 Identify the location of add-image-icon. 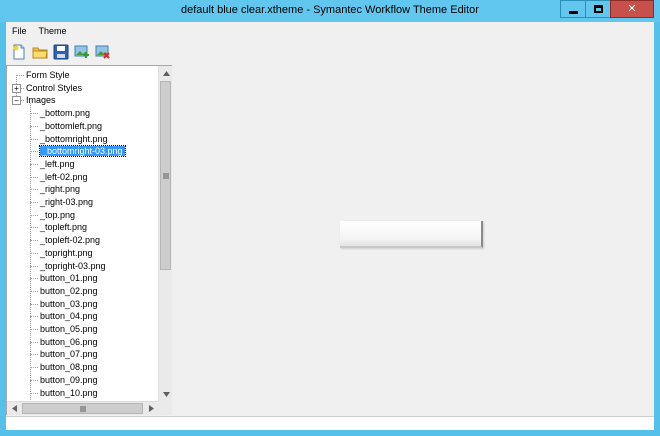
(81, 51).